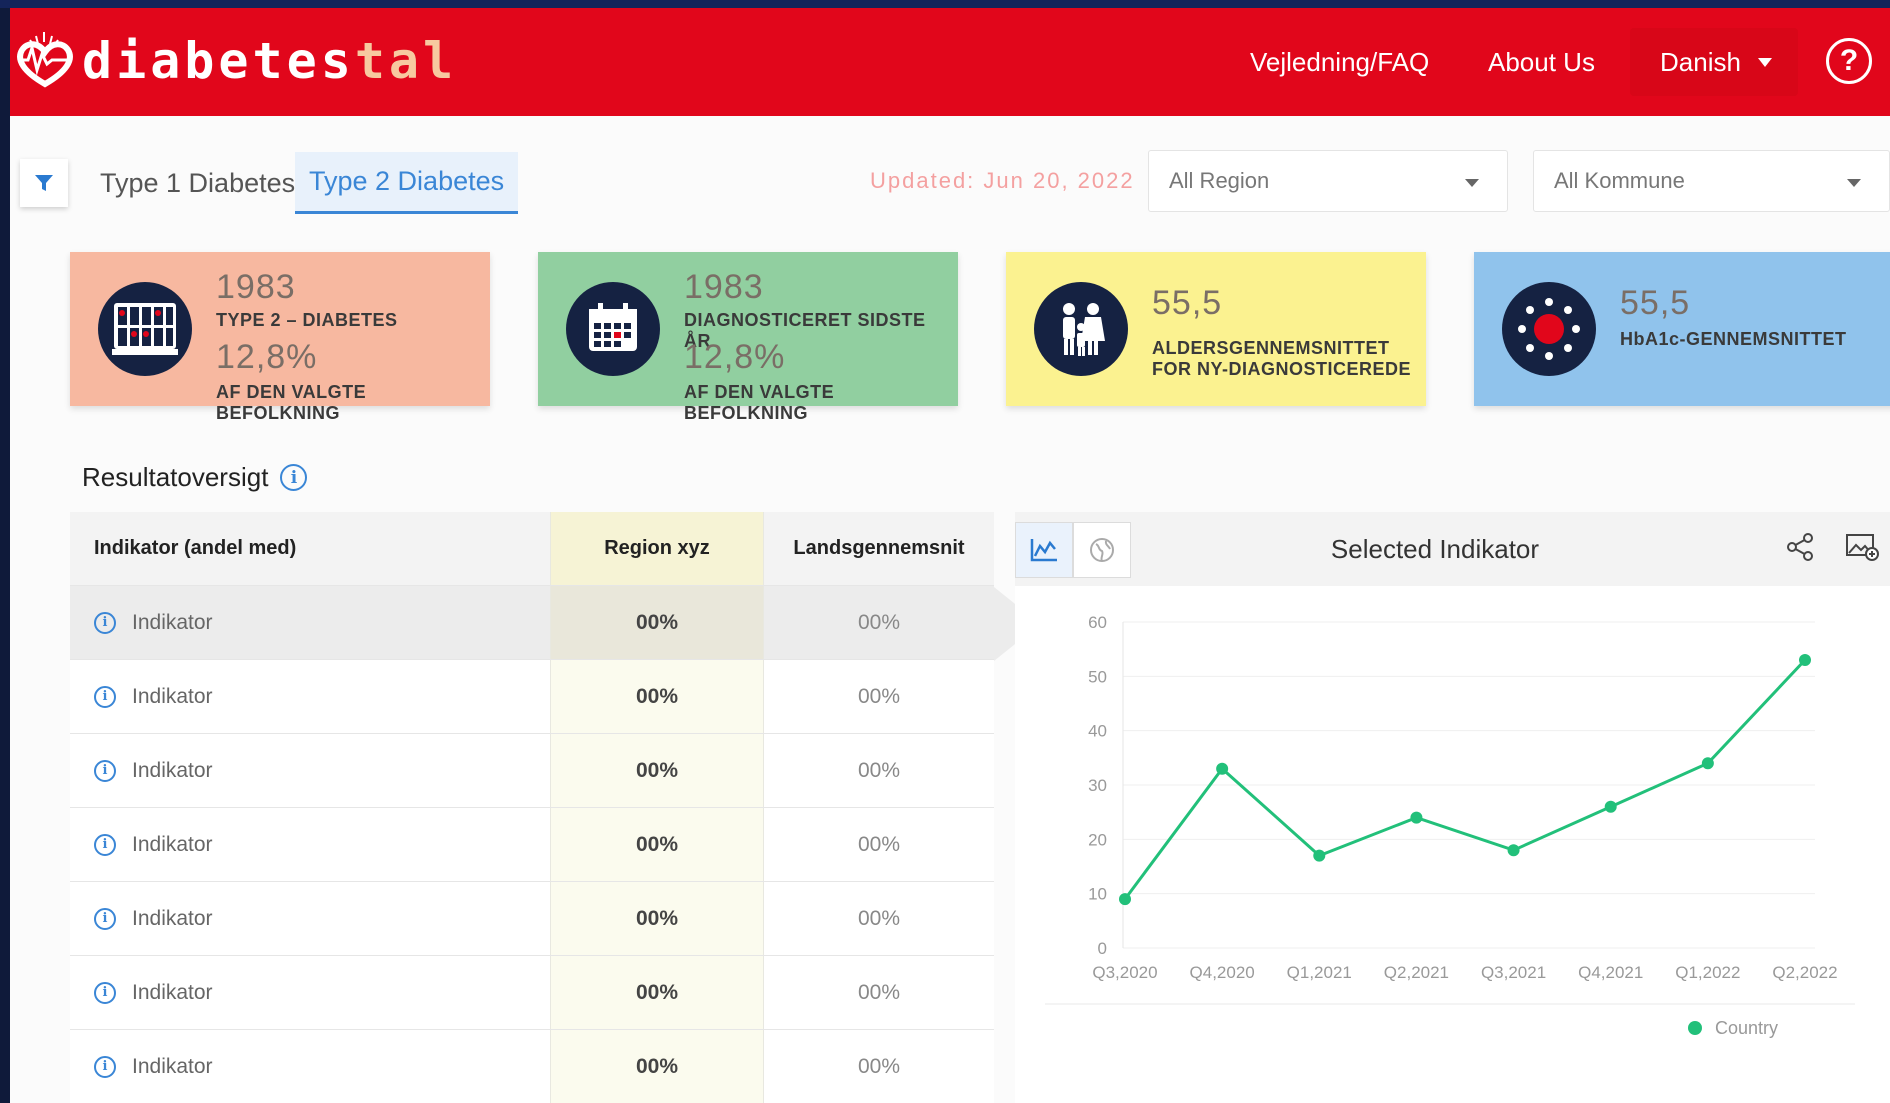  I want to click on x-tick-label: Q1,2022, so click(1707, 972).